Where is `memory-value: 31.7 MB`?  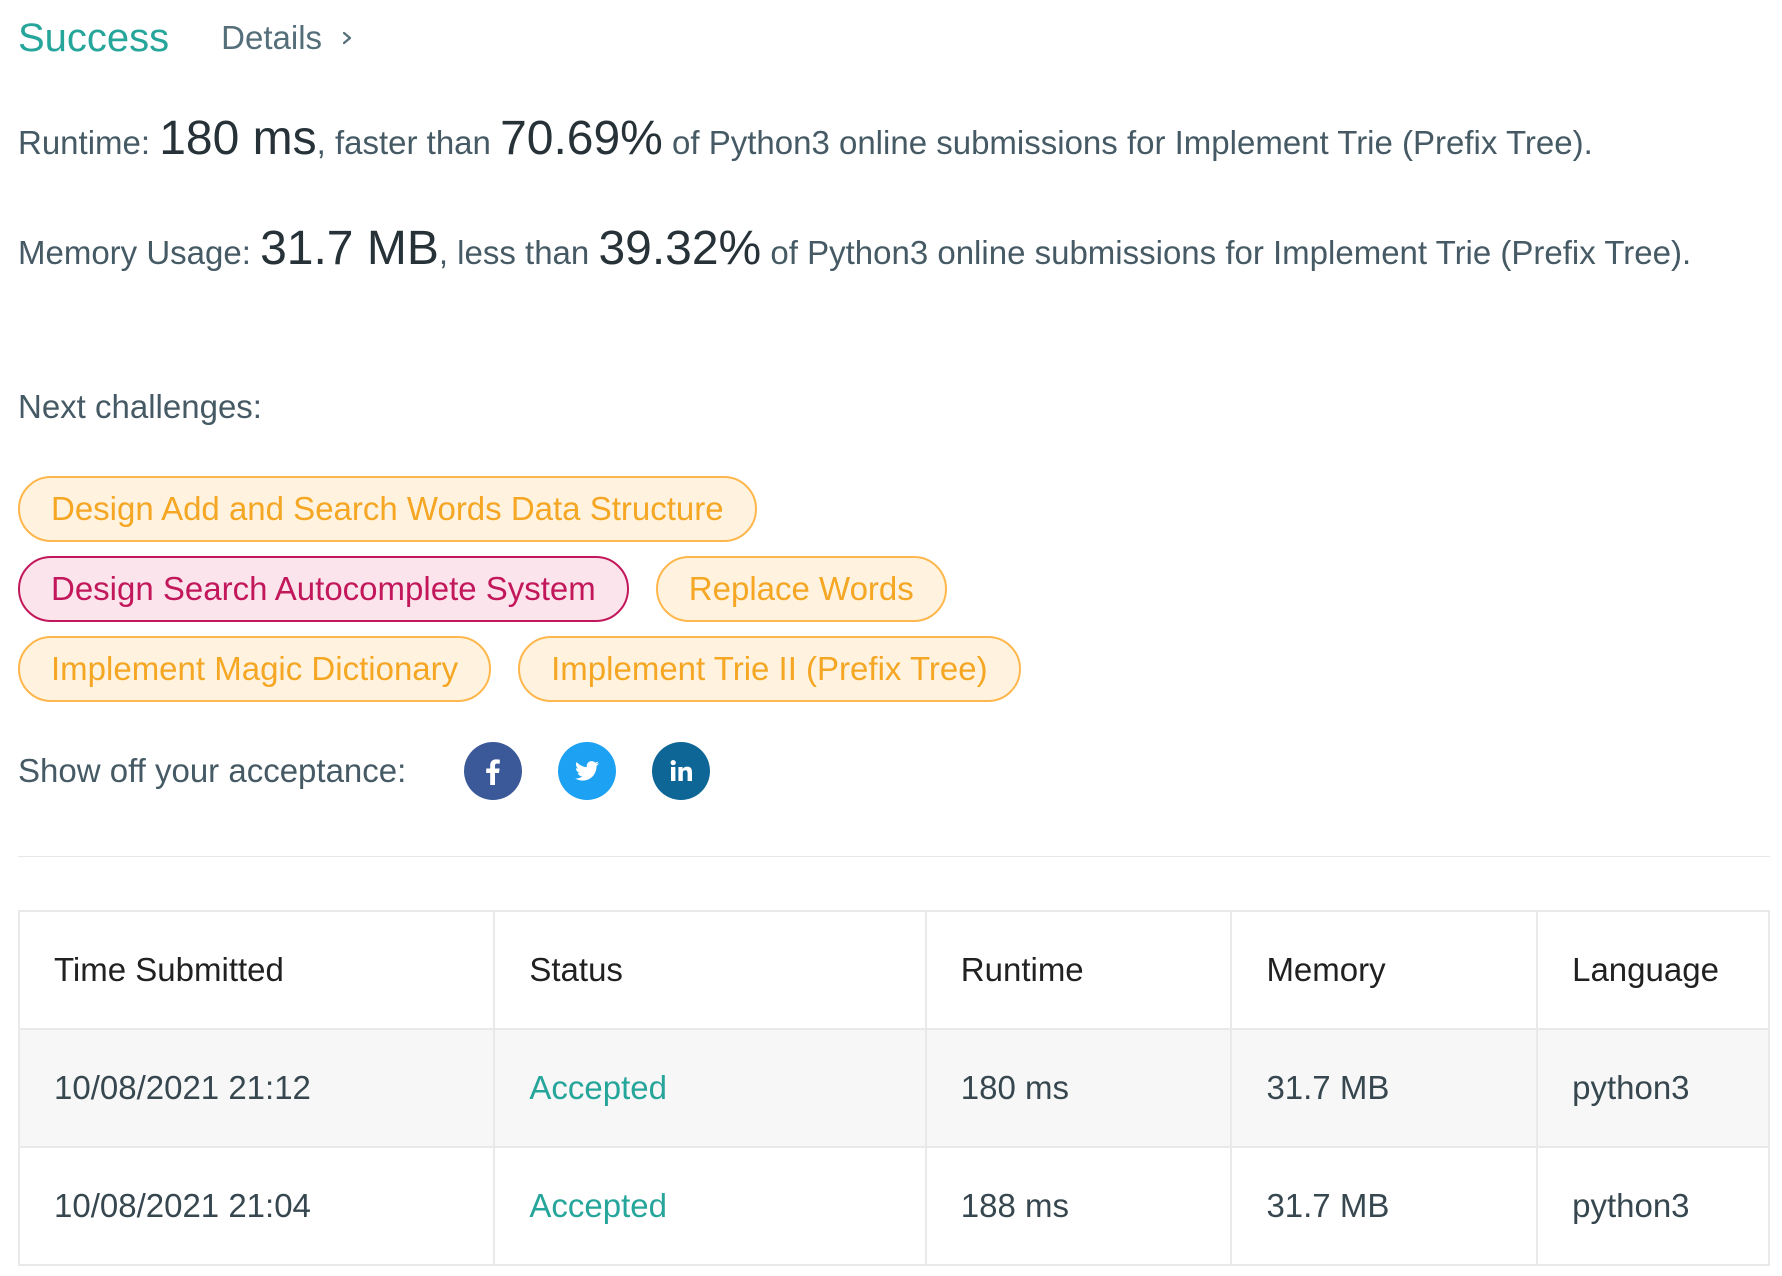 memory-value: 31.7 MB is located at coordinates (349, 248).